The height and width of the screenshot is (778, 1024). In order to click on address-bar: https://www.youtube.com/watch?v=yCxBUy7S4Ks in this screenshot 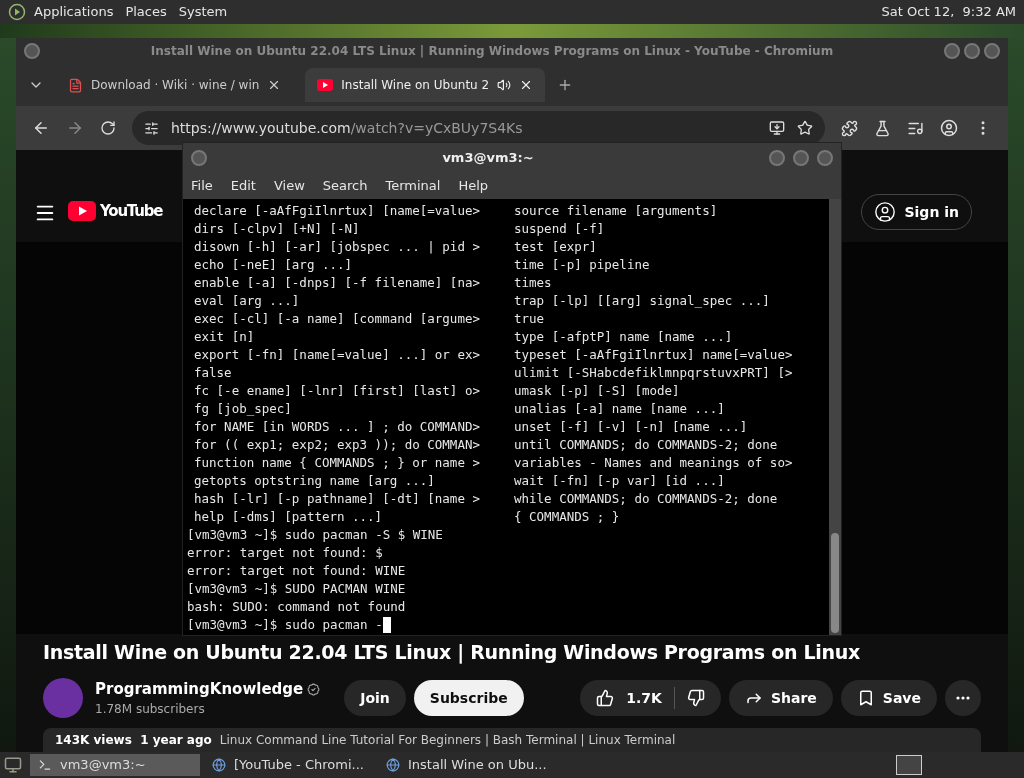, I will do `click(478, 128)`.